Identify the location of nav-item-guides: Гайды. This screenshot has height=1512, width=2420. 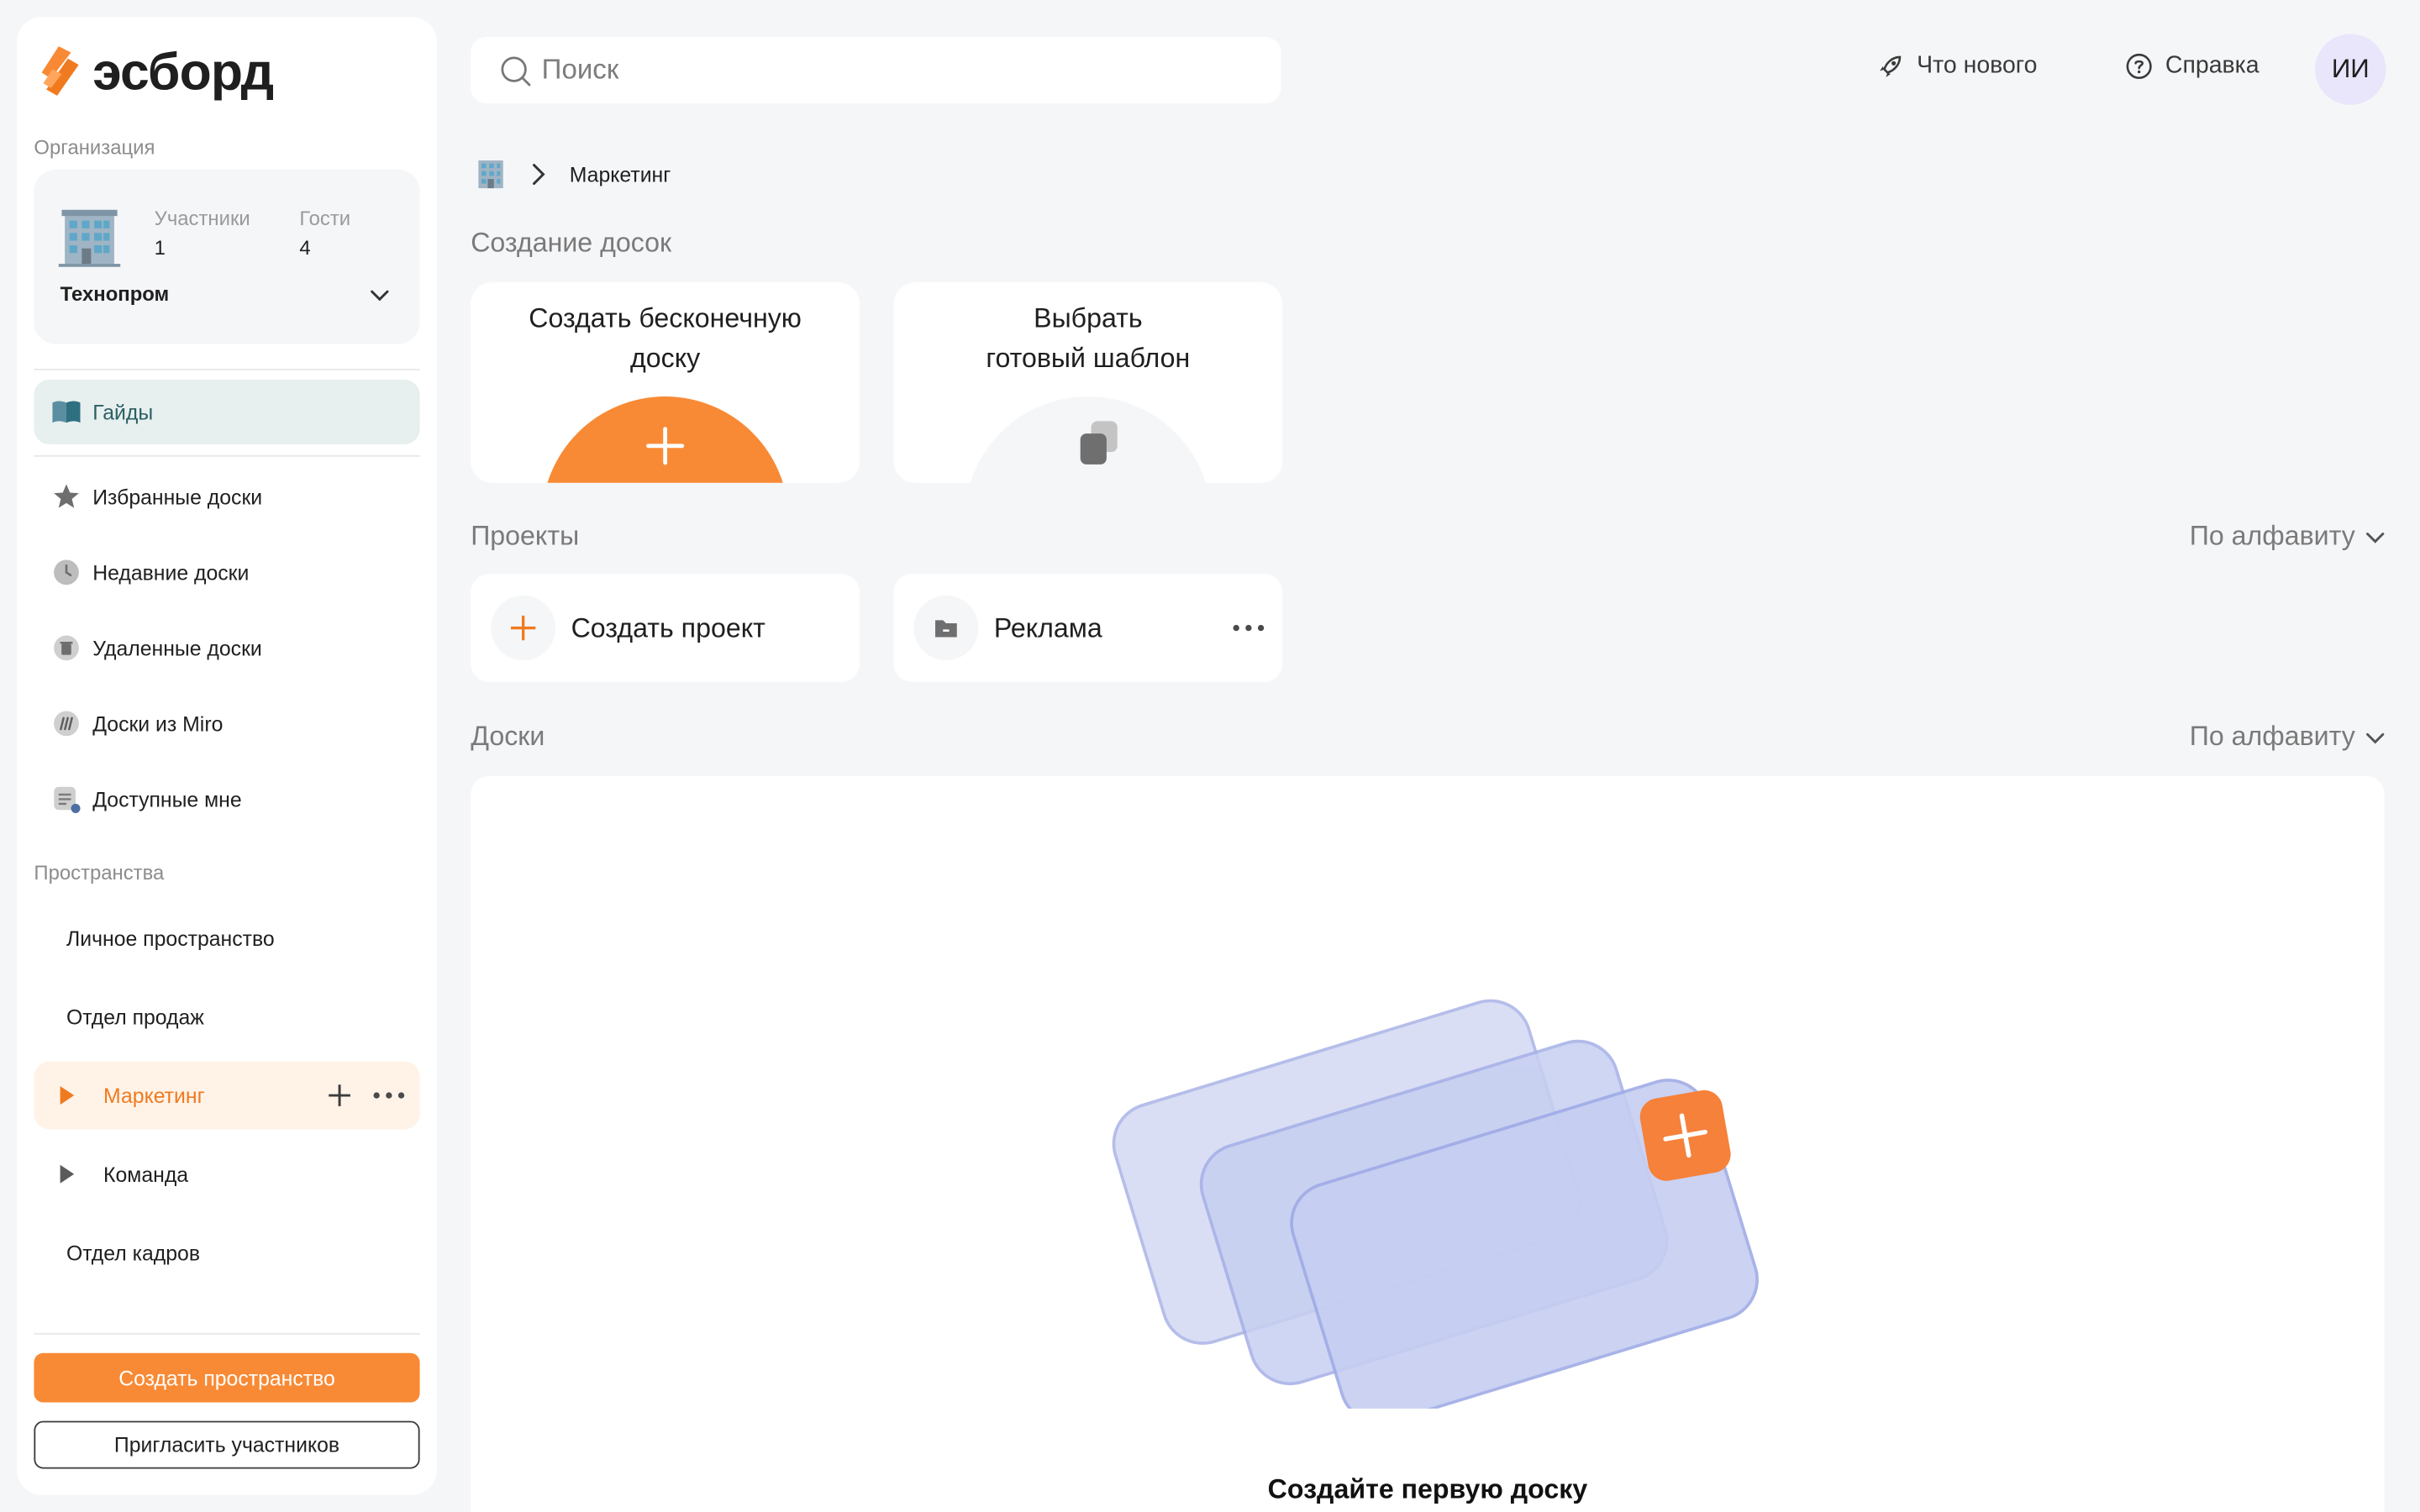
(227, 411).